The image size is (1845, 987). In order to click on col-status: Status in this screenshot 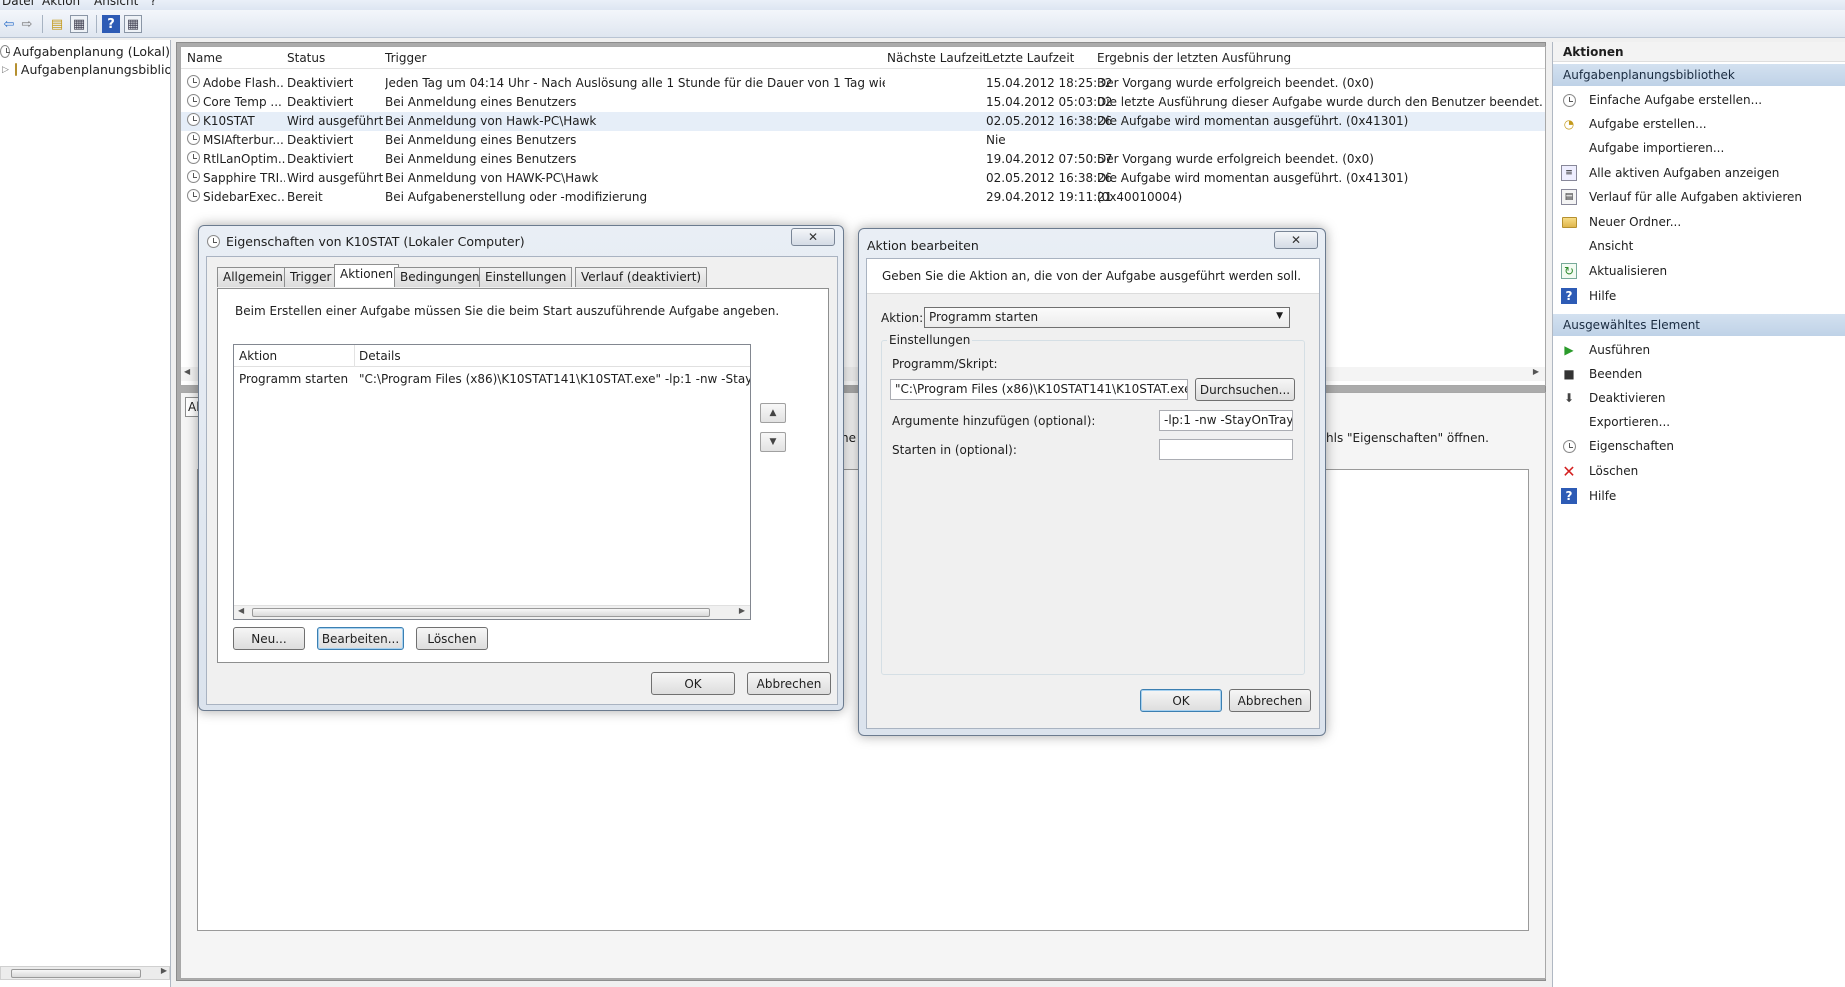, I will do `click(306, 58)`.